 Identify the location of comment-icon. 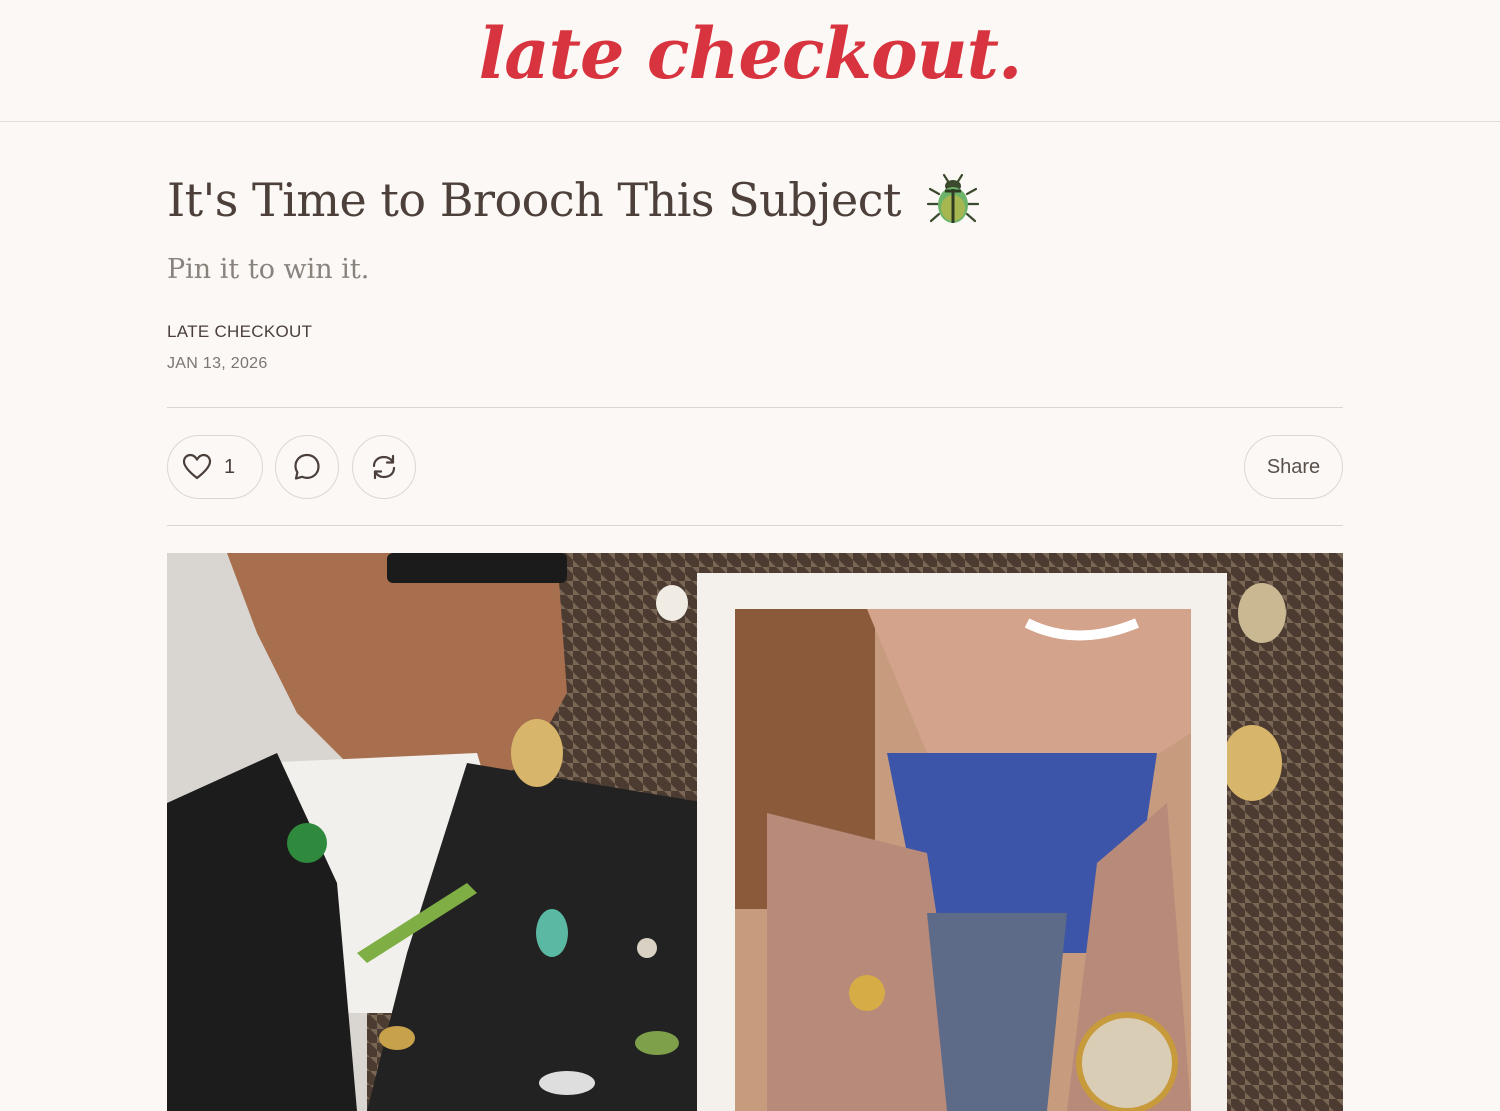
(307, 466).